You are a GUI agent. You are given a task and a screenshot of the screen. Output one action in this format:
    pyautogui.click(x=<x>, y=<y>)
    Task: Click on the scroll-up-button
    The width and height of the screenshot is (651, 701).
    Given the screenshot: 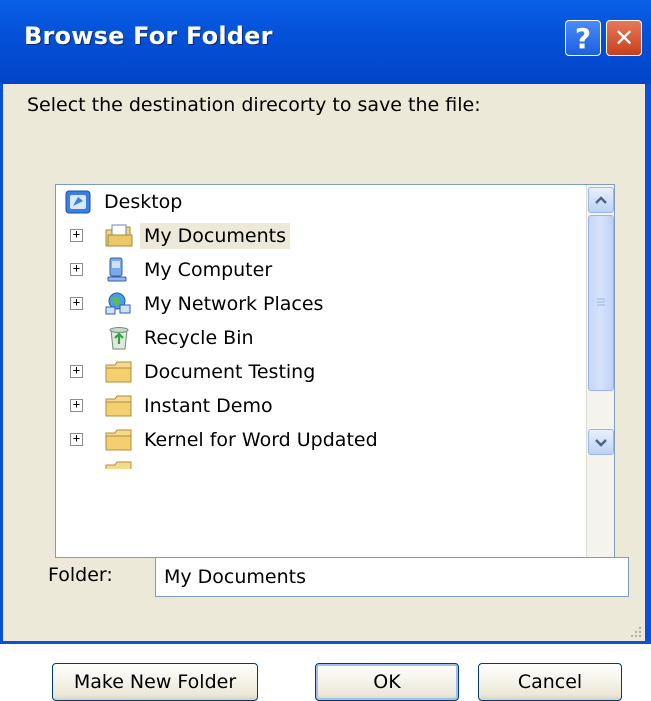 What is the action you would take?
    pyautogui.click(x=601, y=200)
    